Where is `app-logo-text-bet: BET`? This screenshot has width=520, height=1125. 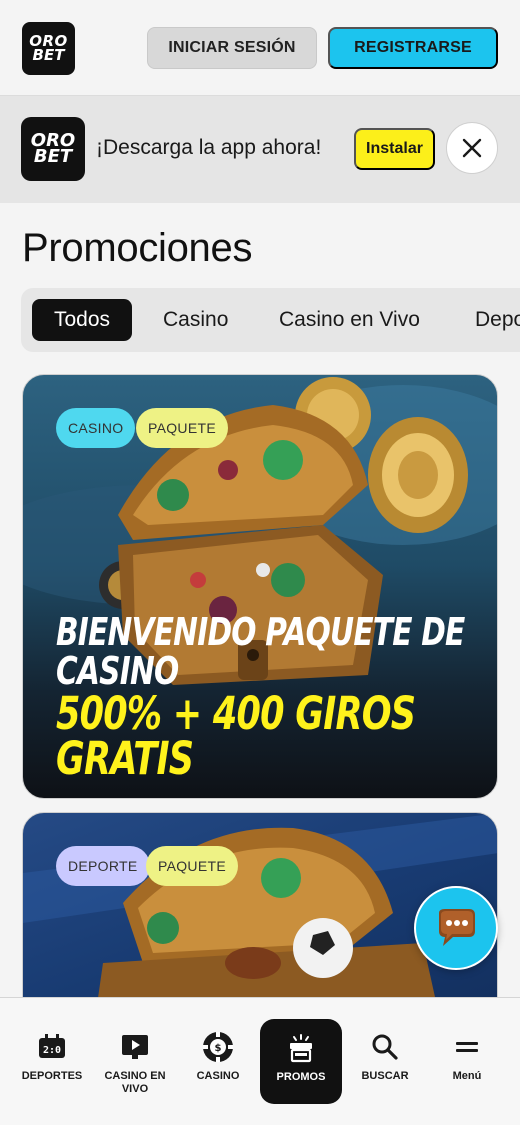
app-logo-text-bet: BET is located at coordinates (53, 156).